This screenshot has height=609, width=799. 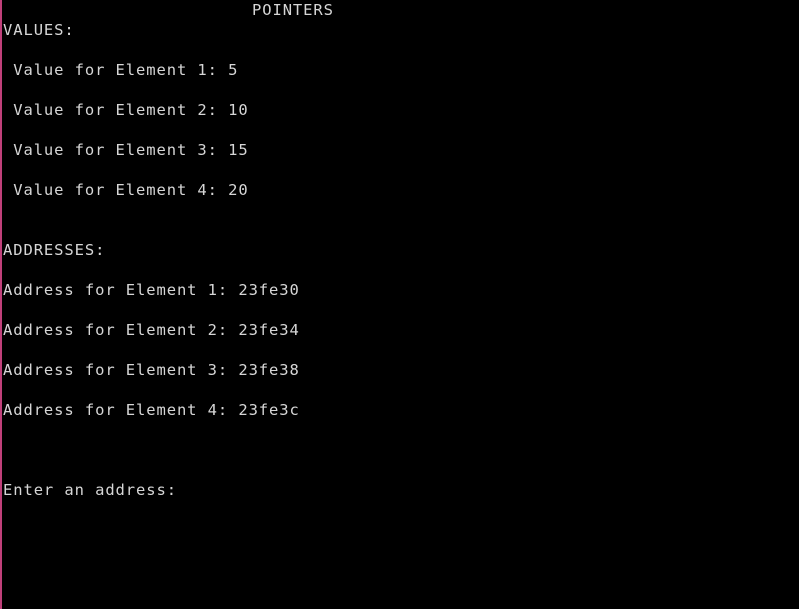 What do you see at coordinates (126, 150) in the screenshot?
I see `value-line-3: Value for Element 3: 15` at bounding box center [126, 150].